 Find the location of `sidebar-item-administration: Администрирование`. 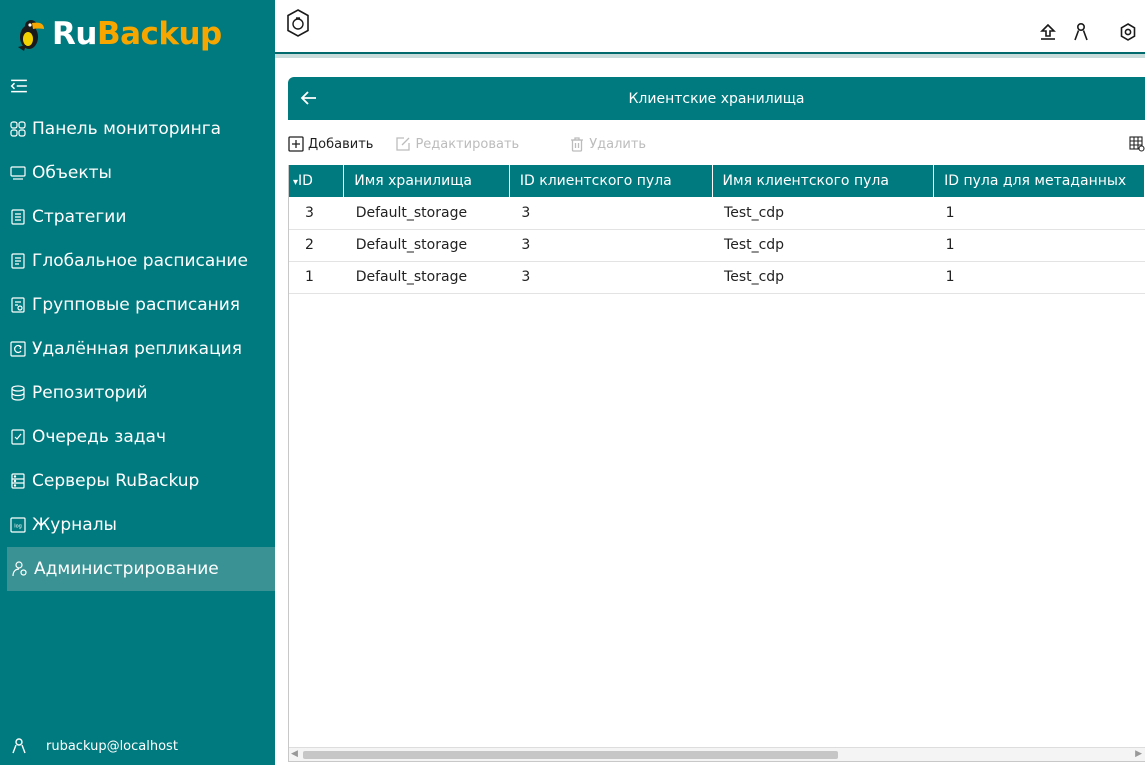

sidebar-item-administration: Администрирование is located at coordinates (141, 569).